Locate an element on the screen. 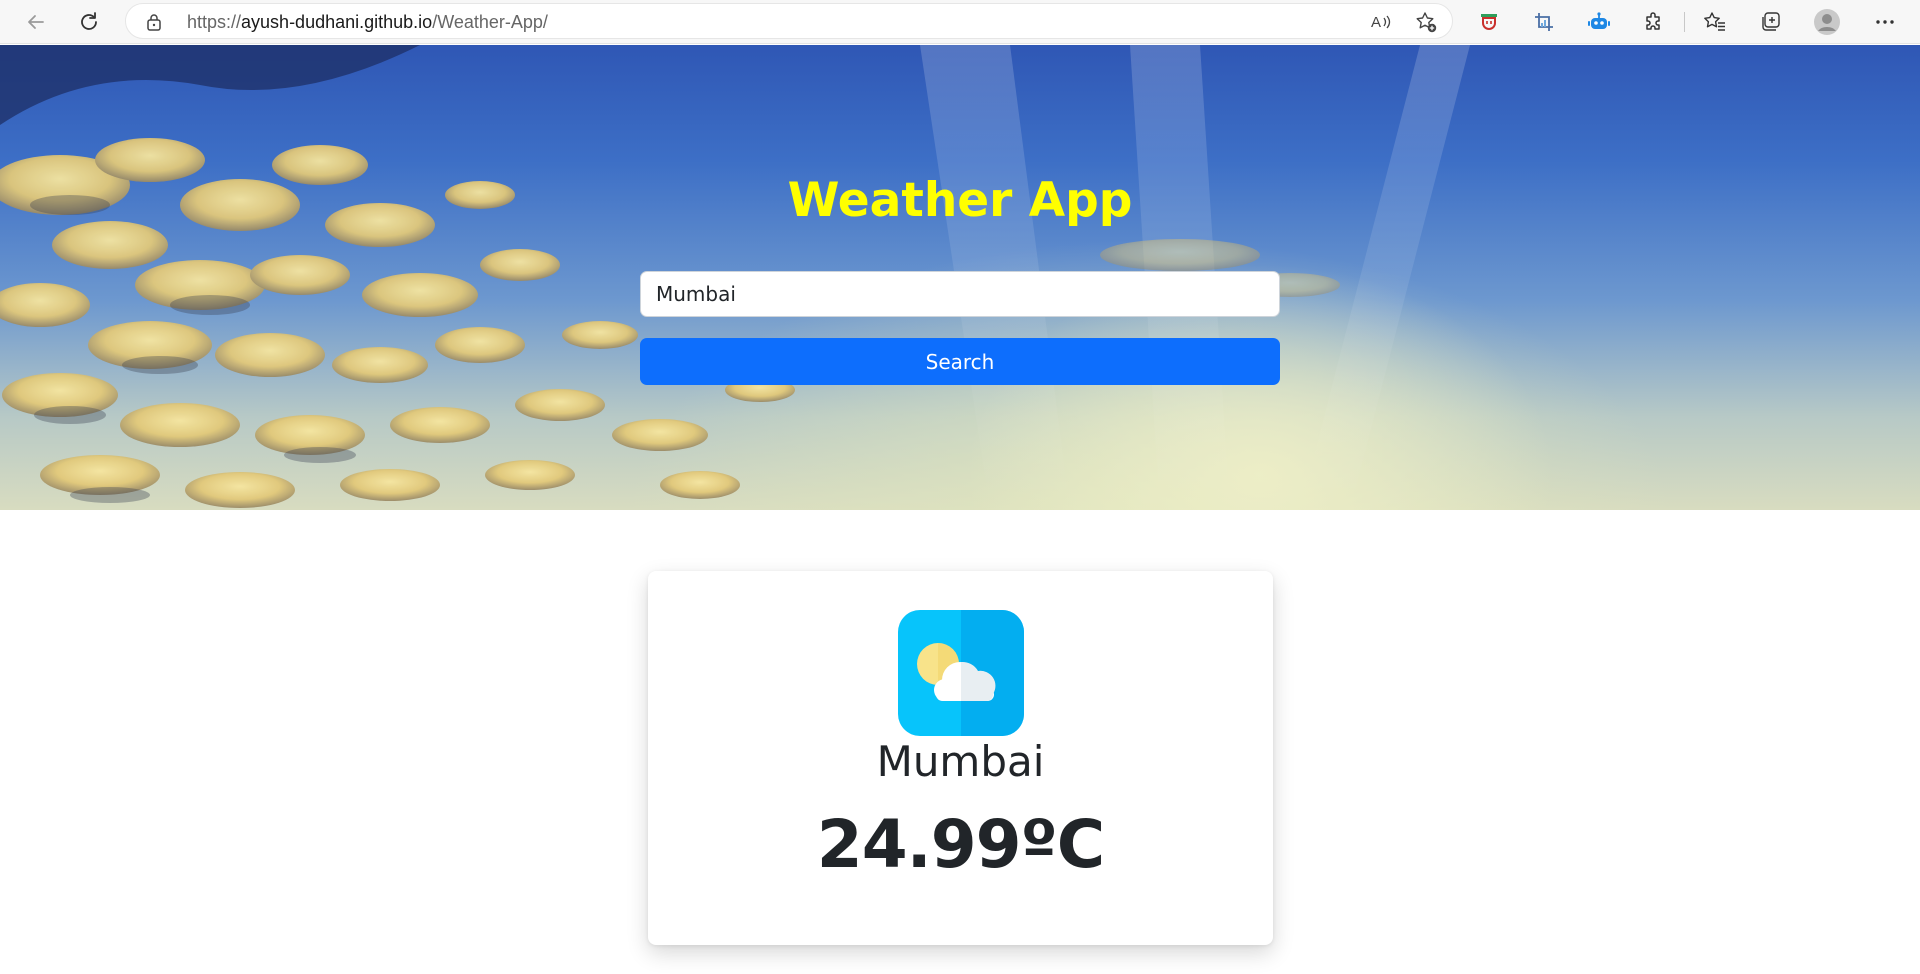 The image size is (1920, 974). collections-icon is located at coordinates (1770, 22).